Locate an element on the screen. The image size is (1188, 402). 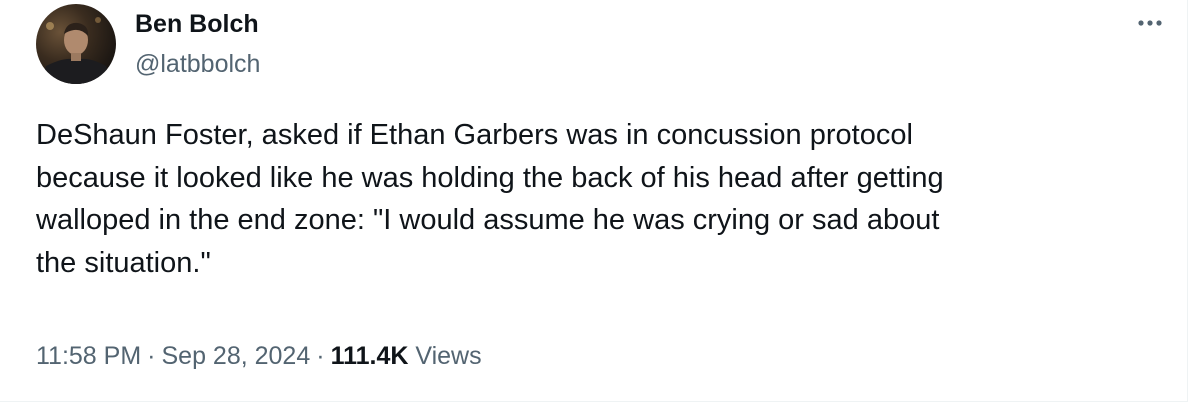
tweet-date: Sep 28, 2024 is located at coordinates (236, 356).